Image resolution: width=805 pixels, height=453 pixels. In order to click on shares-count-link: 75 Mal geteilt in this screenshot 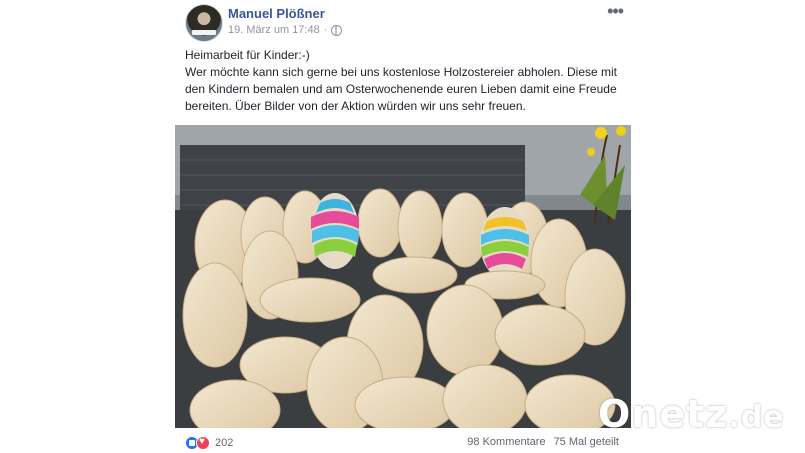, I will do `click(586, 442)`.